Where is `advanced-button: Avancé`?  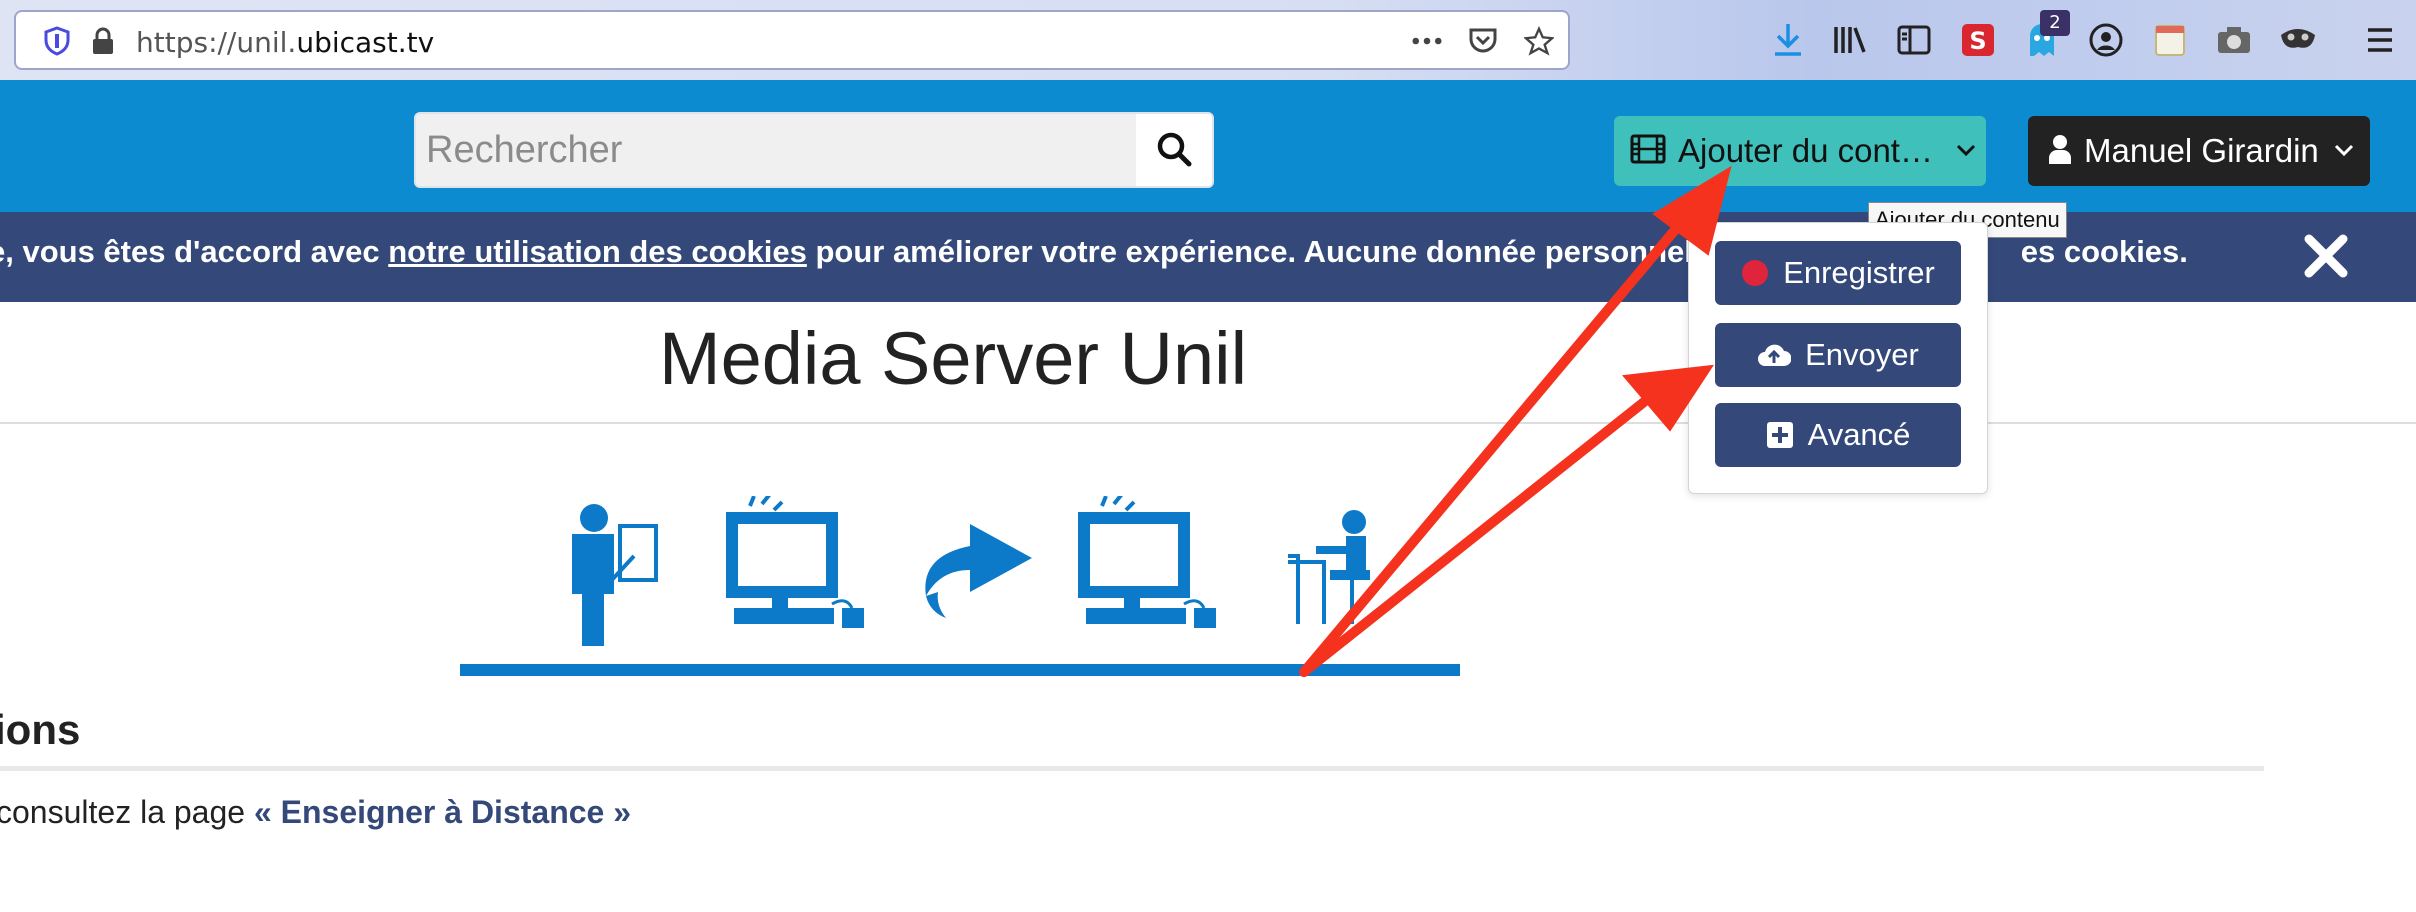 advanced-button: Avancé is located at coordinates (1838, 435).